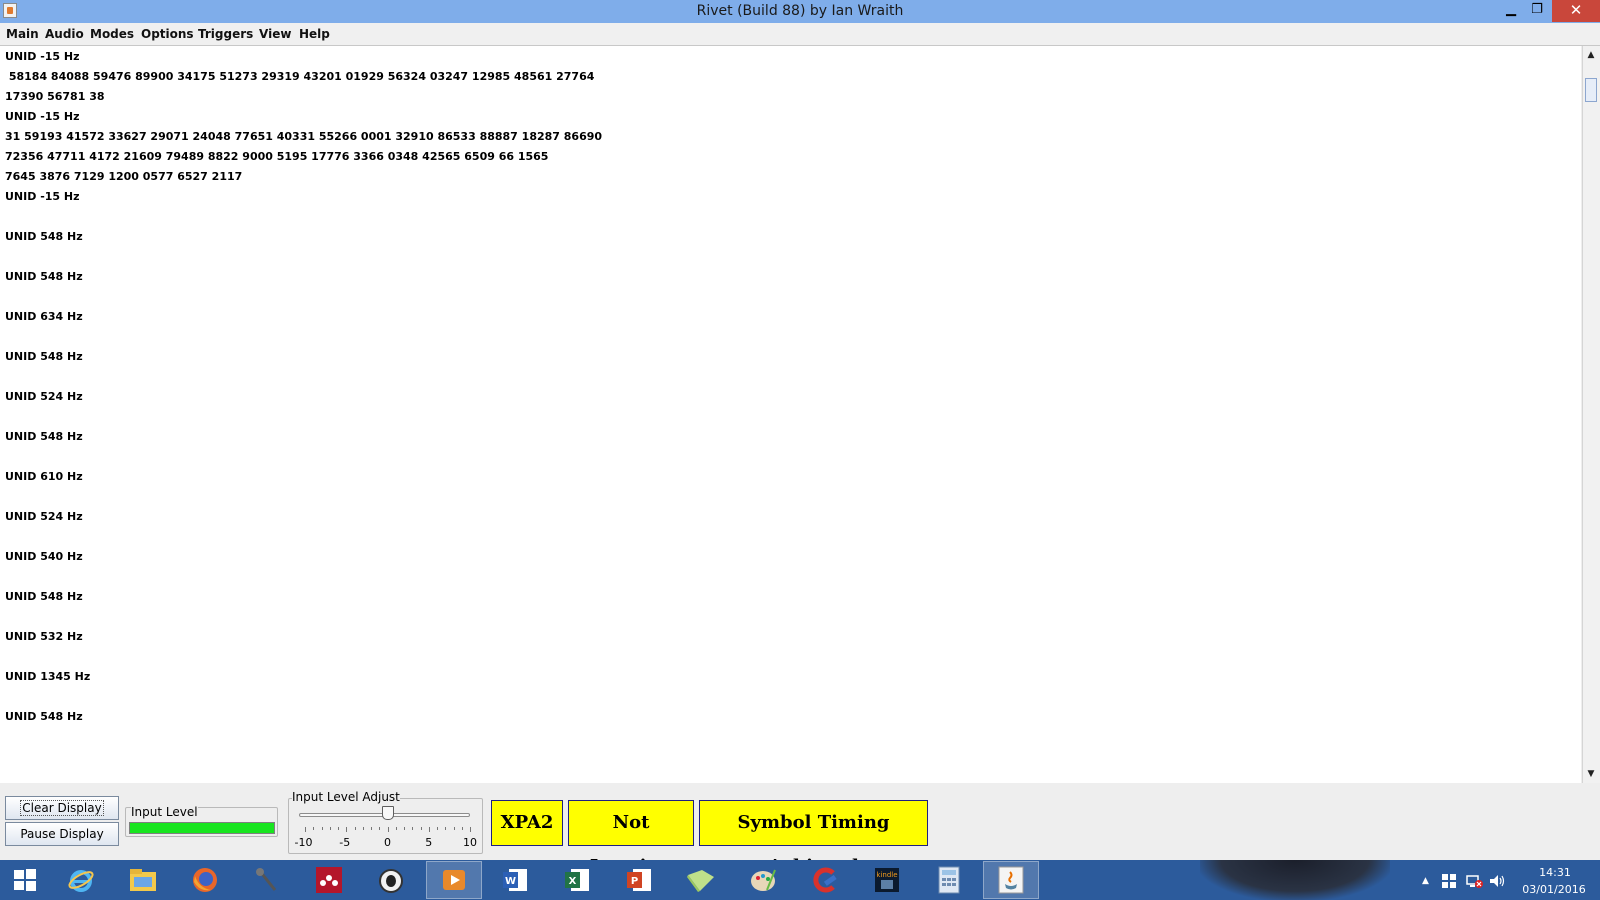 The image size is (1600, 900). Describe the element at coordinates (314, 34) in the screenshot. I see `menu-help: Help` at that location.